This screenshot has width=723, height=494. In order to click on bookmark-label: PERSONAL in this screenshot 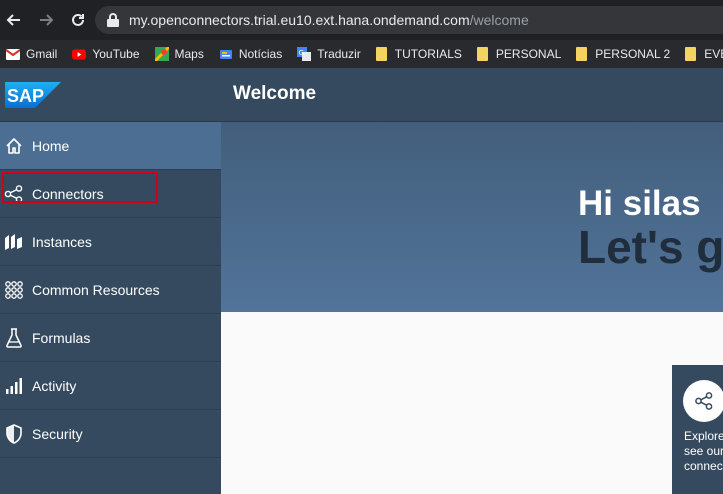, I will do `click(528, 54)`.